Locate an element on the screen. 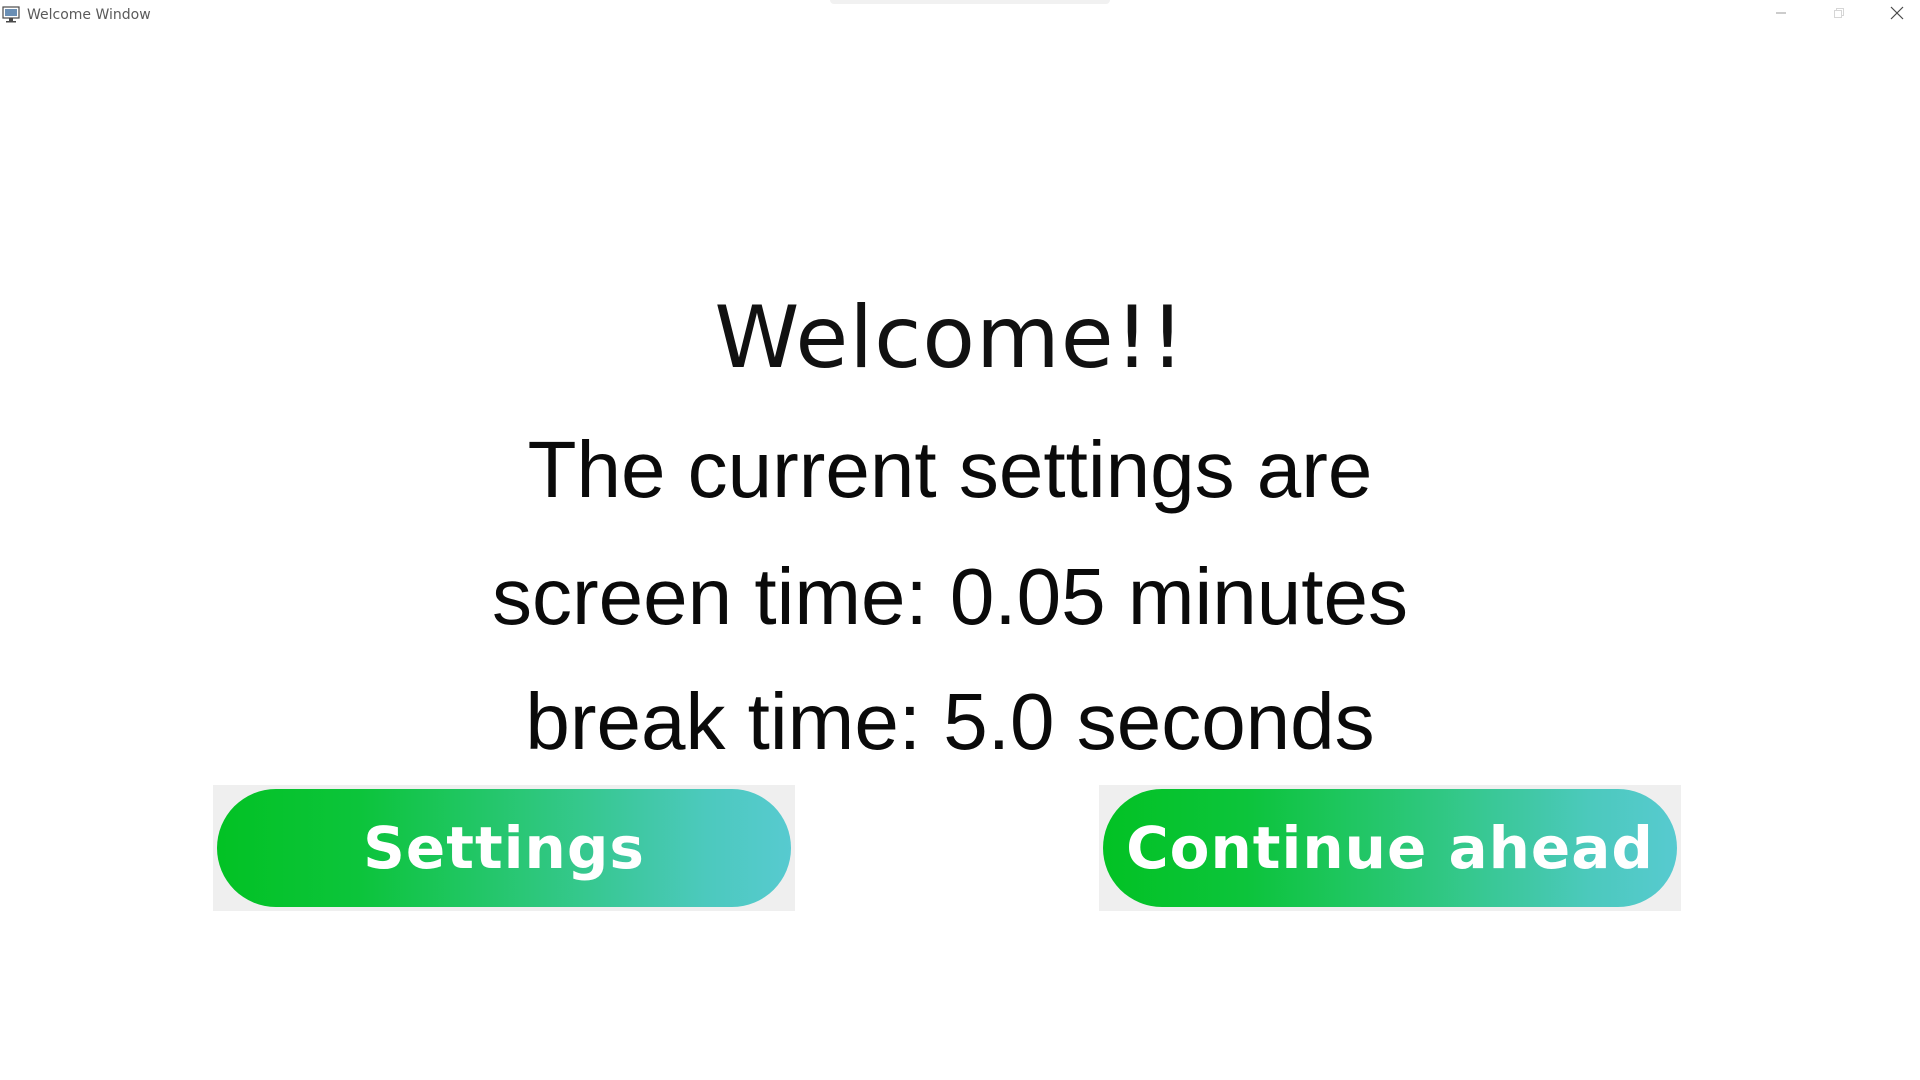 The image size is (1920, 1080). monitor-icon is located at coordinates (11, 14).